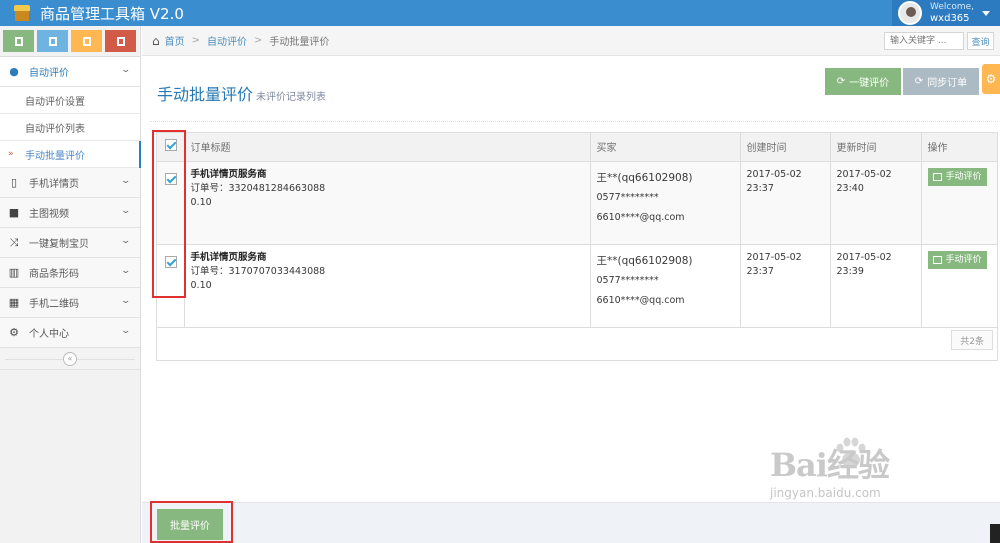  I want to click on submenu-item-list: 自动评价列表, so click(70, 127).